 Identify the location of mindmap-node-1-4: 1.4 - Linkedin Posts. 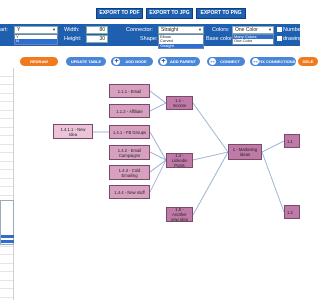
(179, 160).